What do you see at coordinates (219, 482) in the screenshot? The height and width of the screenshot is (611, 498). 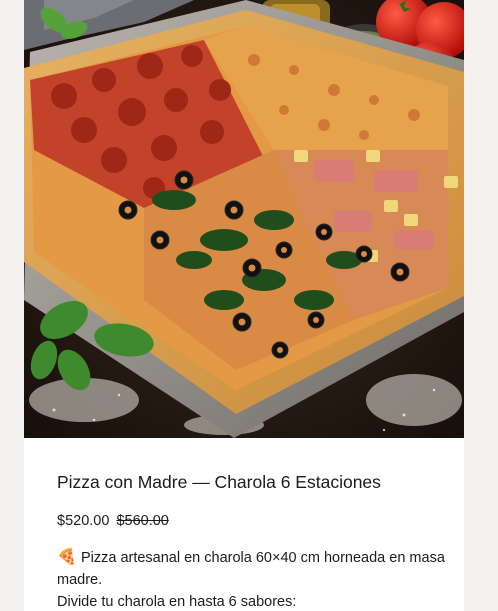 I see `product-title: Pizza con Madre — Charola 6 Estaciones` at bounding box center [219, 482].